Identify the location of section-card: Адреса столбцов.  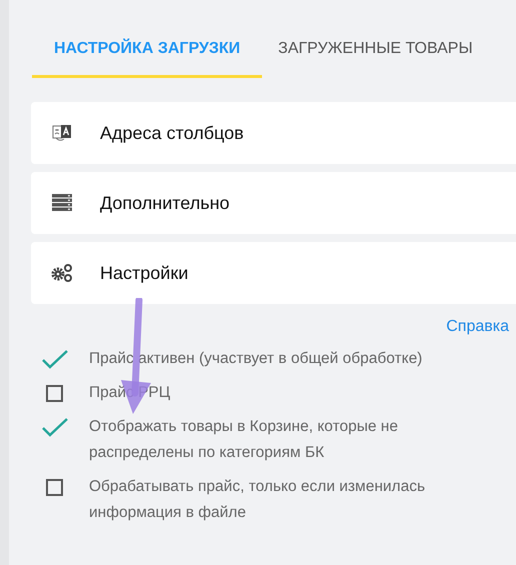
(273, 133).